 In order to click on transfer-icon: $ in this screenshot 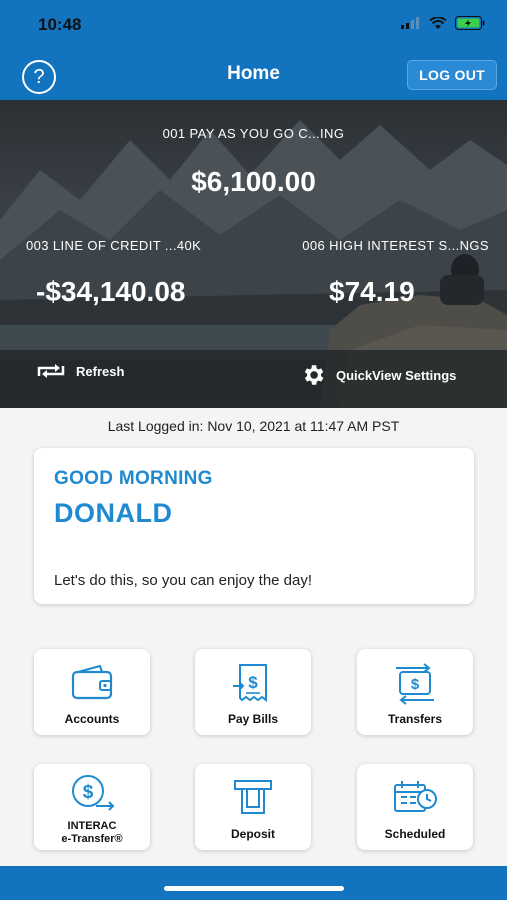, I will do `click(415, 684)`.